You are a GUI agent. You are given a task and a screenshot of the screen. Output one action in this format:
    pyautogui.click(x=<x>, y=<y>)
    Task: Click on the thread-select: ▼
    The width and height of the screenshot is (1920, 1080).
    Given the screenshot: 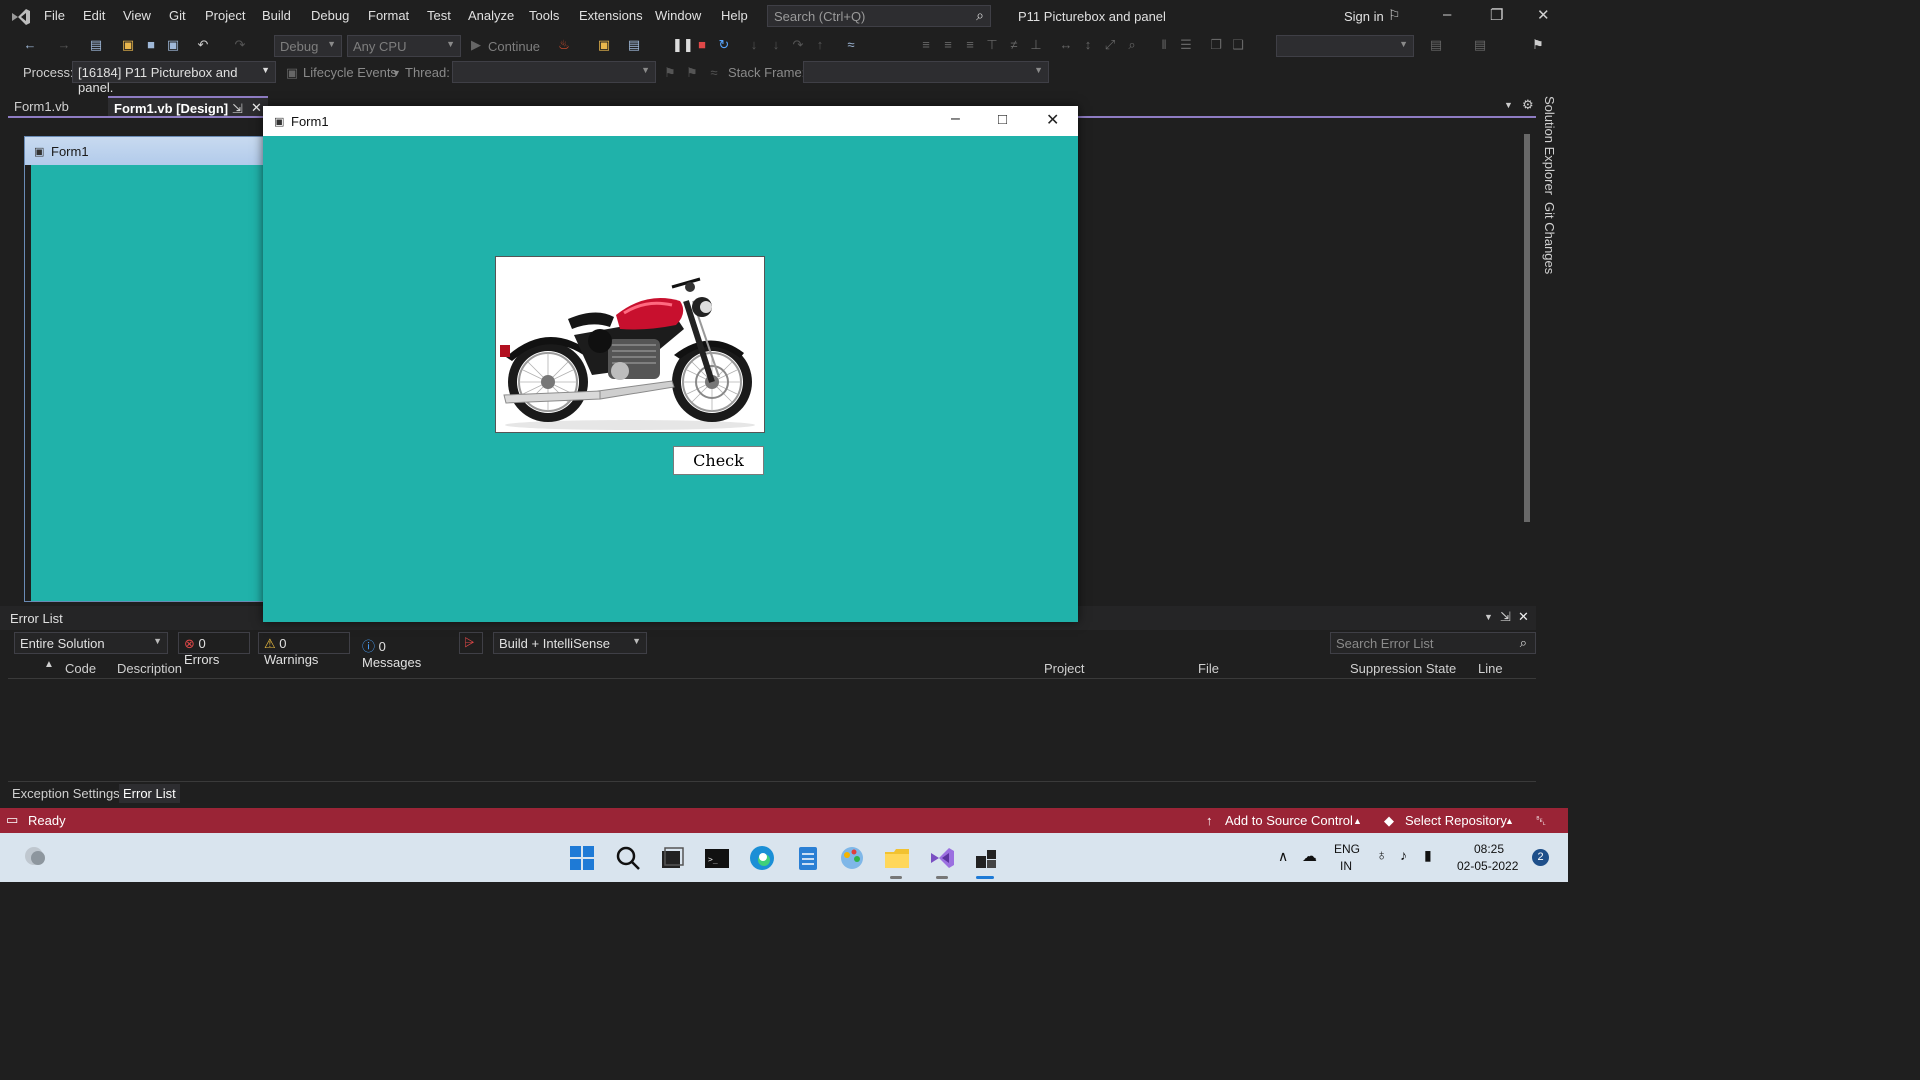 What is the action you would take?
    pyautogui.click(x=554, y=72)
    